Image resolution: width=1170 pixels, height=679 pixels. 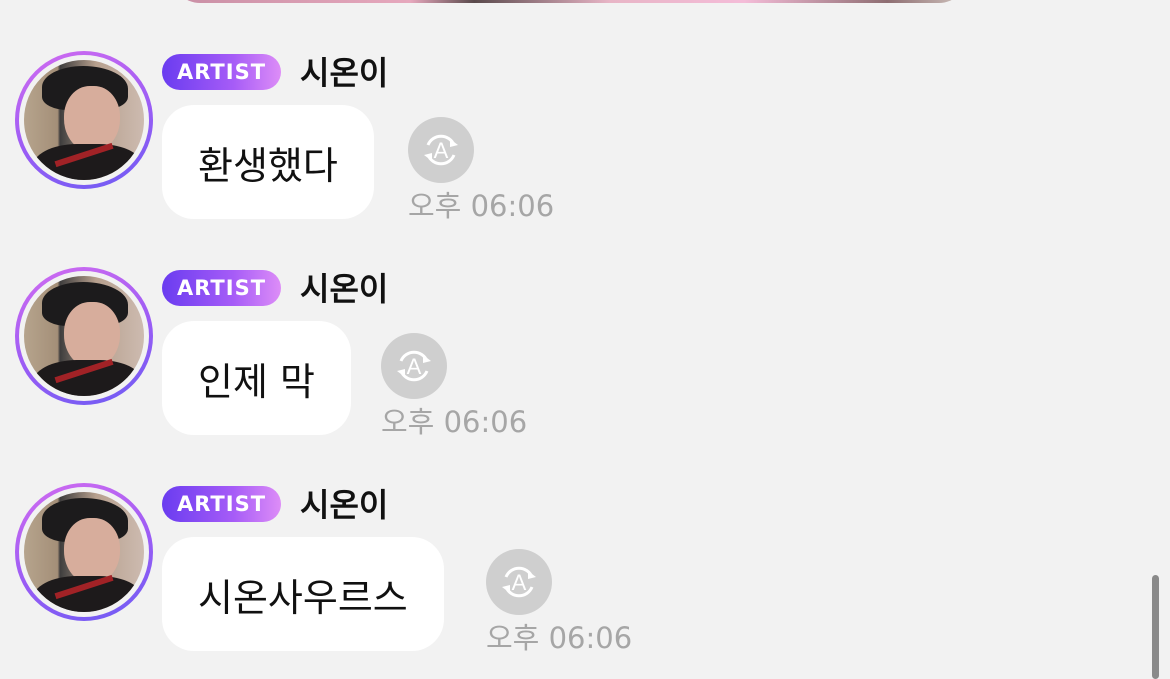 I want to click on message-bubble: 시온사우르스, so click(x=303, y=594).